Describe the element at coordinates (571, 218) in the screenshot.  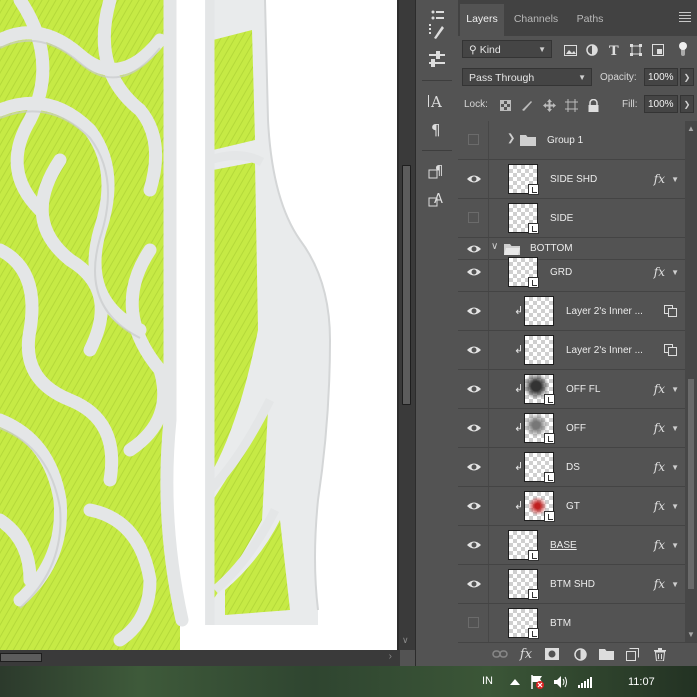
I see `layer-row-side: SIDE` at that location.